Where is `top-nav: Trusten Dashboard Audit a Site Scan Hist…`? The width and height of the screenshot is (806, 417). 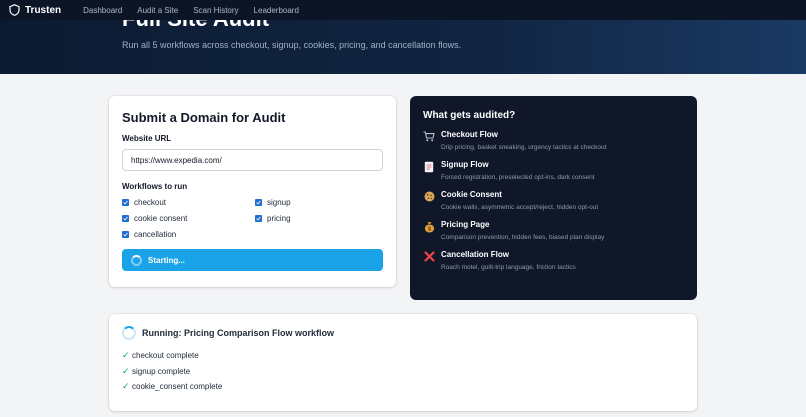
top-nav: Trusten Dashboard Audit a Site Scan Hist… is located at coordinates (403, 10).